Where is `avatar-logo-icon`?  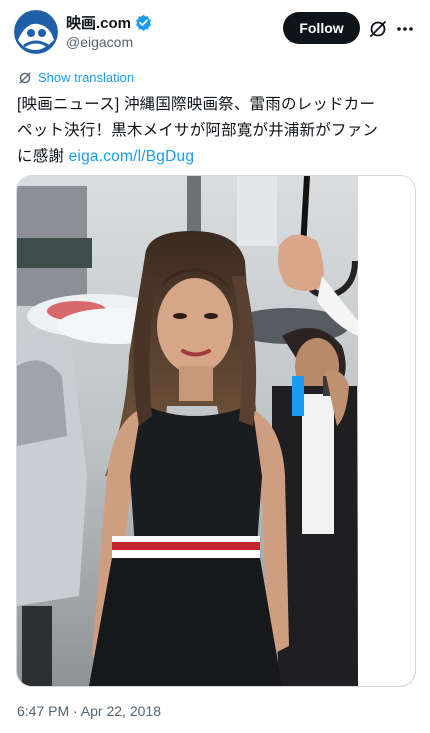
avatar-logo-icon is located at coordinates (36, 32).